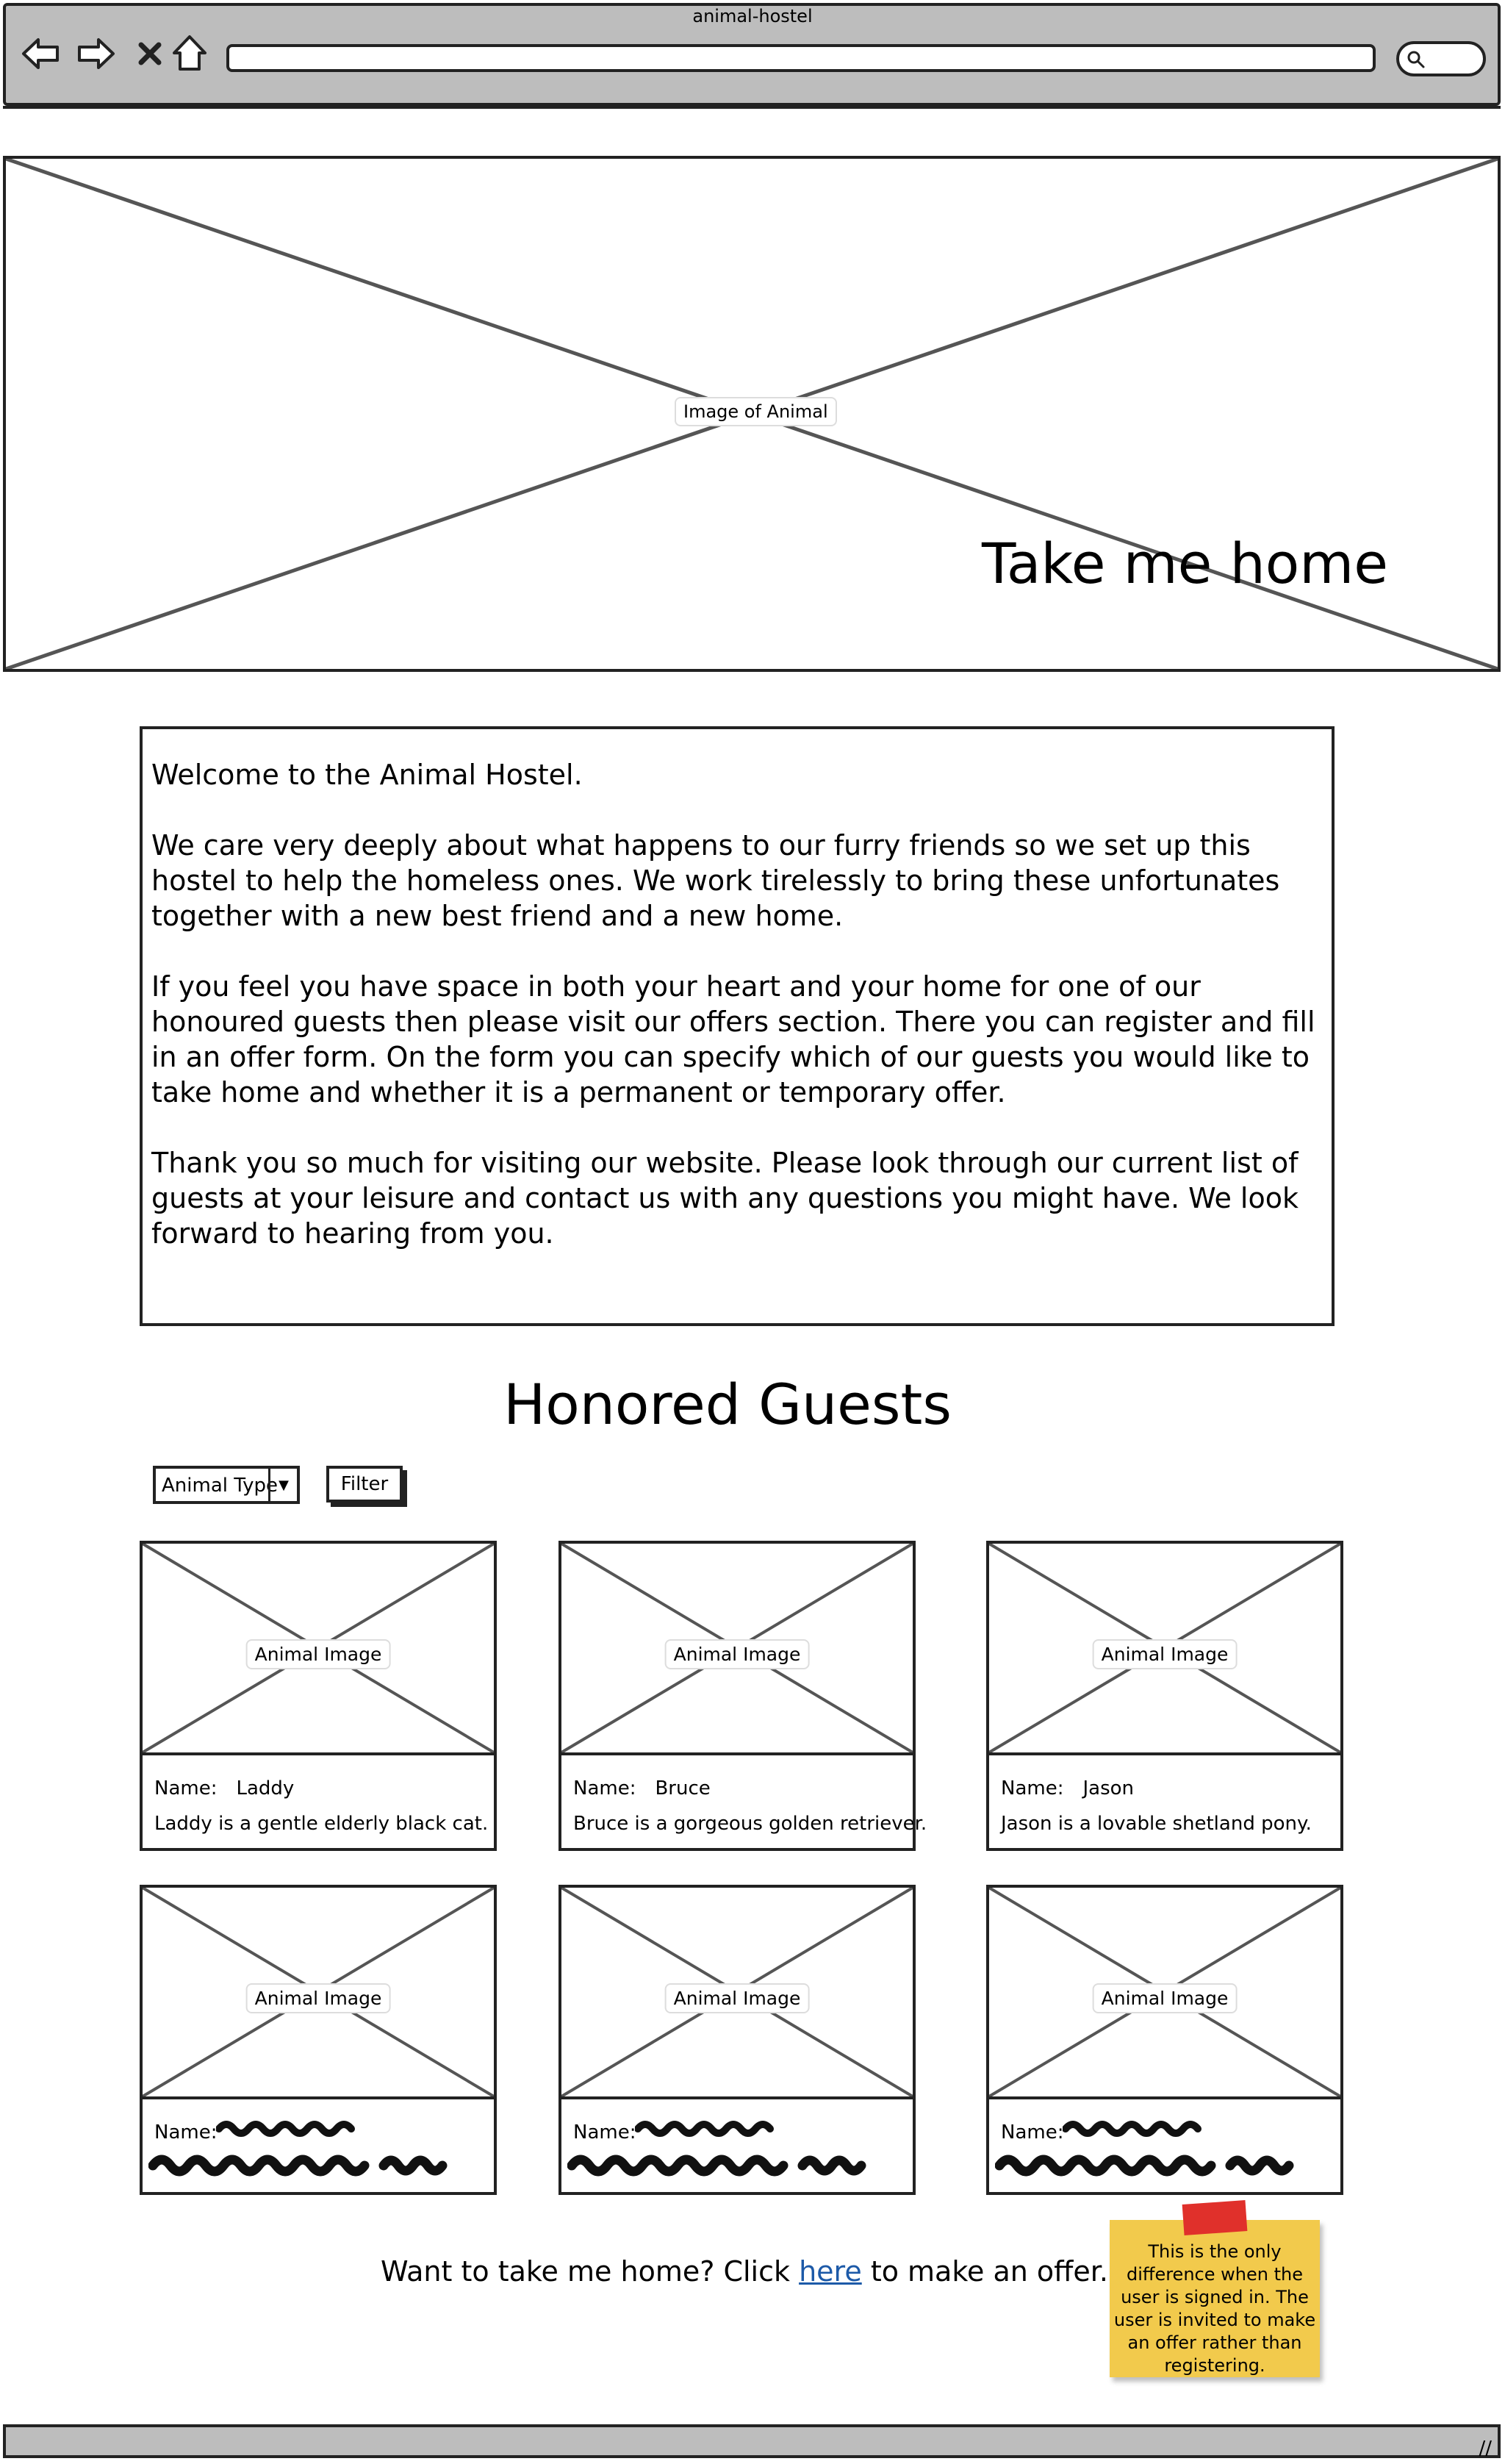  What do you see at coordinates (752, 2441) in the screenshot?
I see `status-bar` at bounding box center [752, 2441].